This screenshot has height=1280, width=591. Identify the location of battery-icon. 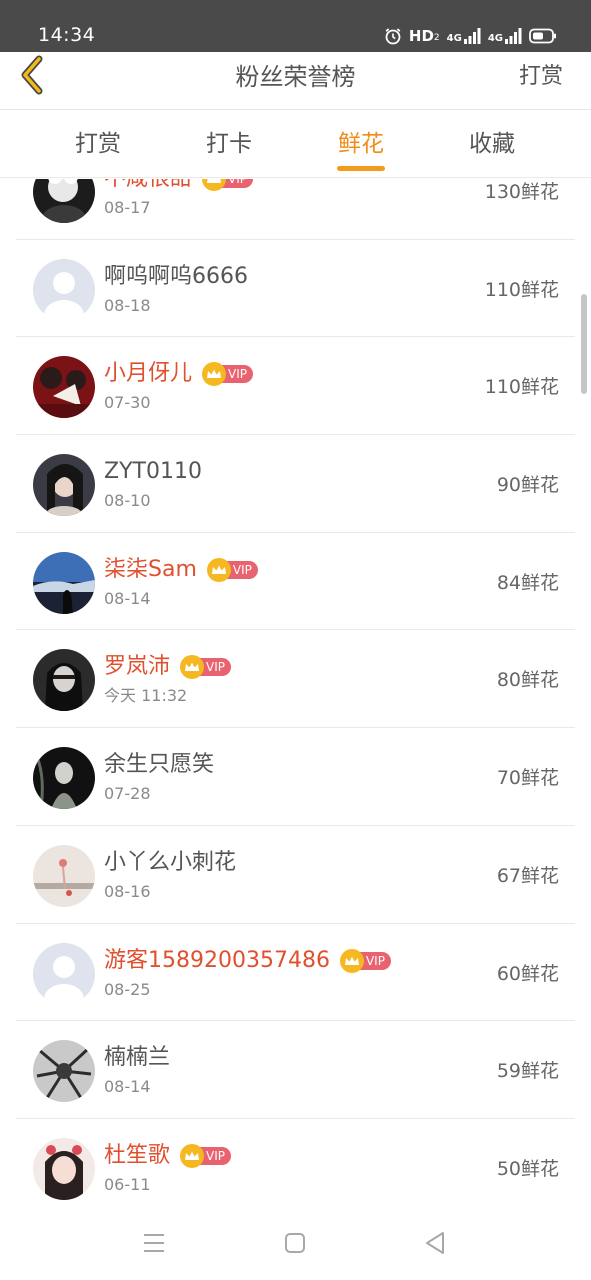
(543, 36).